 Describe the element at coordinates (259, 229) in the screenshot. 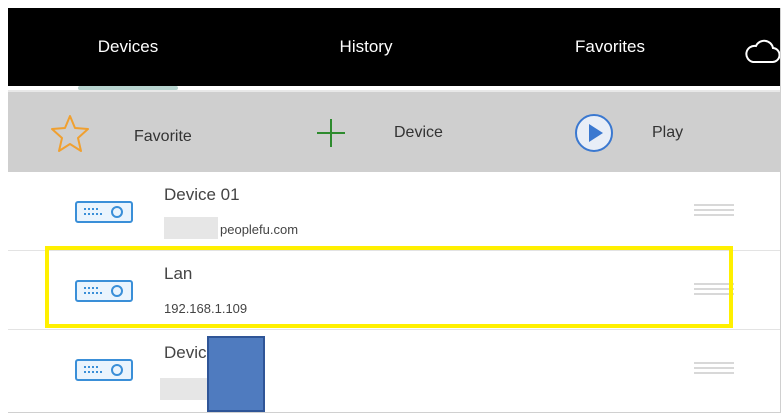

I see `device-address-text: peoplefu.com` at that location.